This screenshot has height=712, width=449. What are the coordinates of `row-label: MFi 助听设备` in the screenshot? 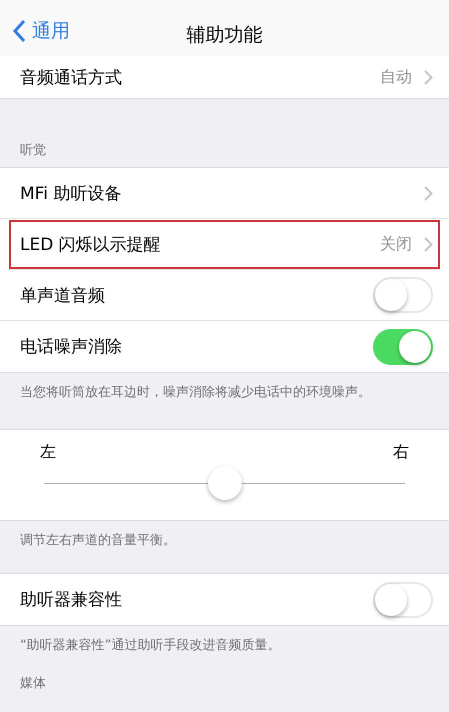 It's located at (71, 193).